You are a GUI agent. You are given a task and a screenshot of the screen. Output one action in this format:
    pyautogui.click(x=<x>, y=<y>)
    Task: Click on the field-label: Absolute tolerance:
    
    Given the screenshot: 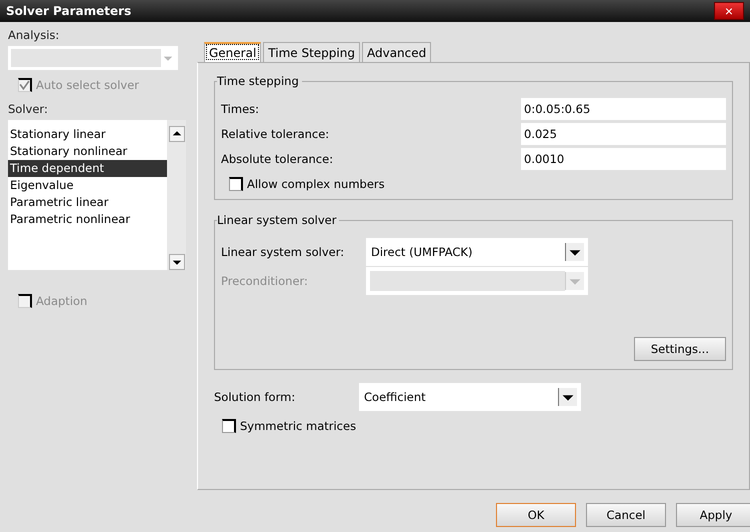 What is the action you would take?
    pyautogui.click(x=277, y=159)
    